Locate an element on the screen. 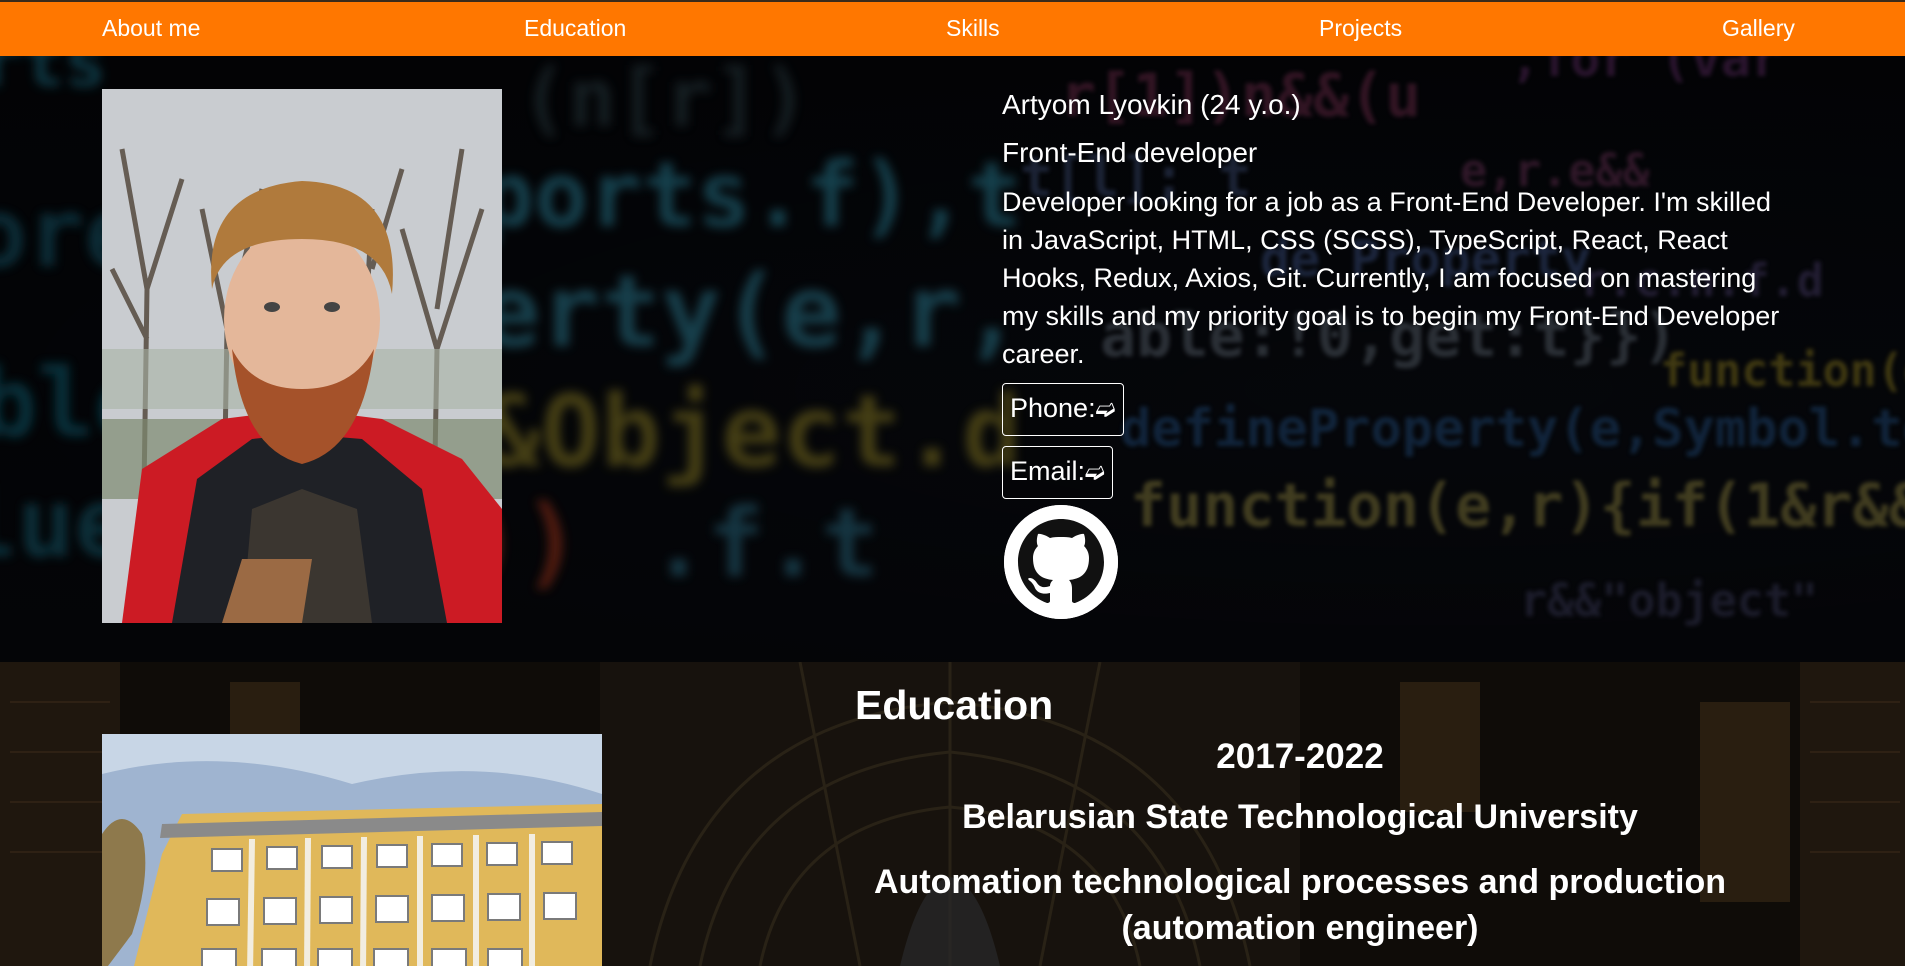 The image size is (1905, 966). nav-link-about-me: About me is located at coordinates (151, 28).